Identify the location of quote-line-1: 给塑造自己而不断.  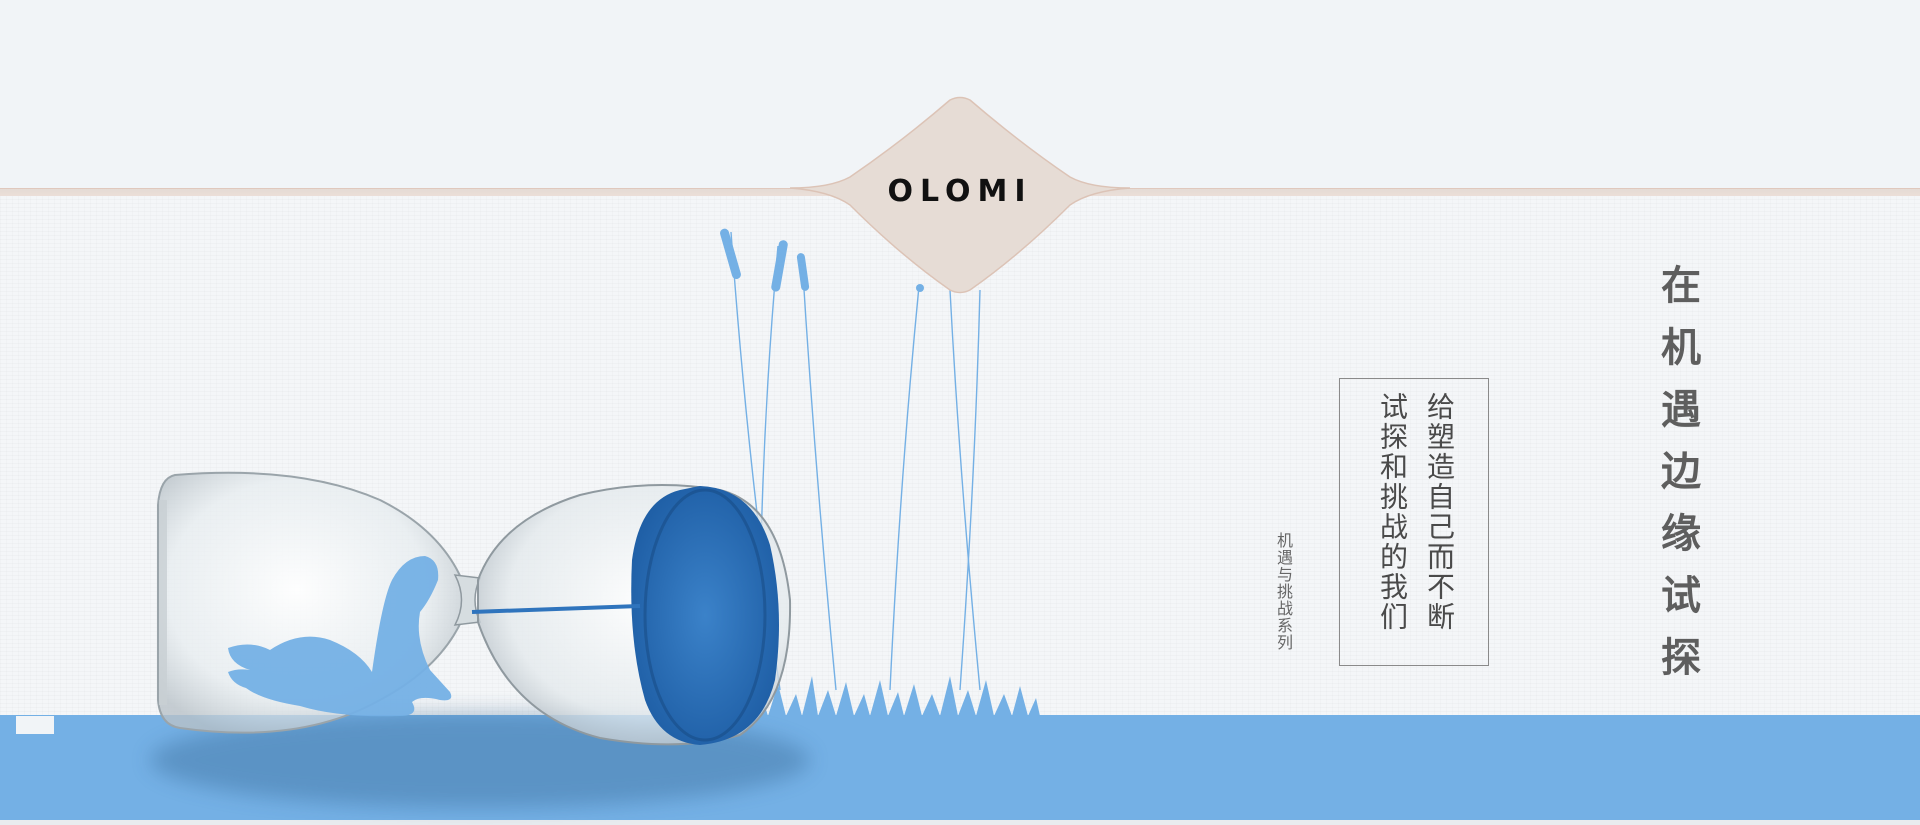
(1439, 512).